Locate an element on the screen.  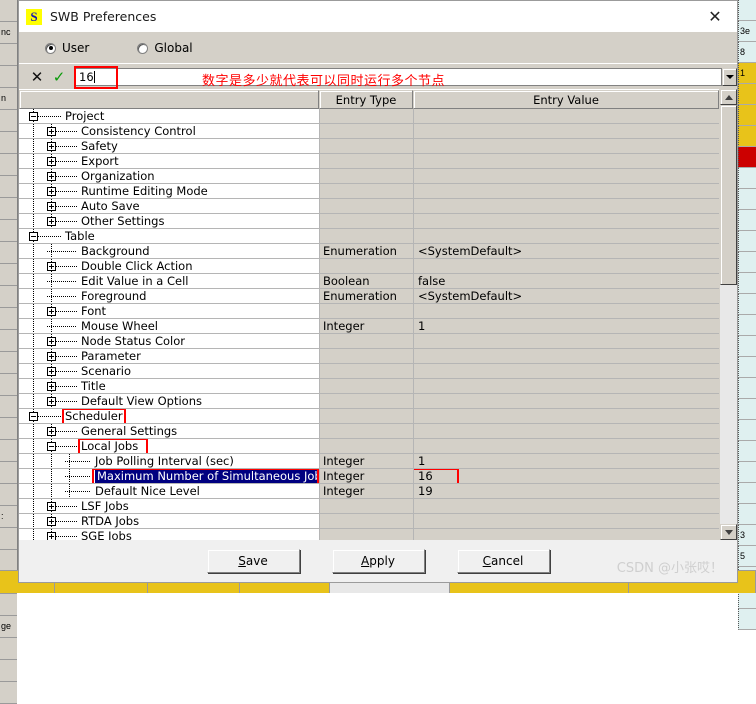
table-row: Parameter is located at coordinates (369, 356).